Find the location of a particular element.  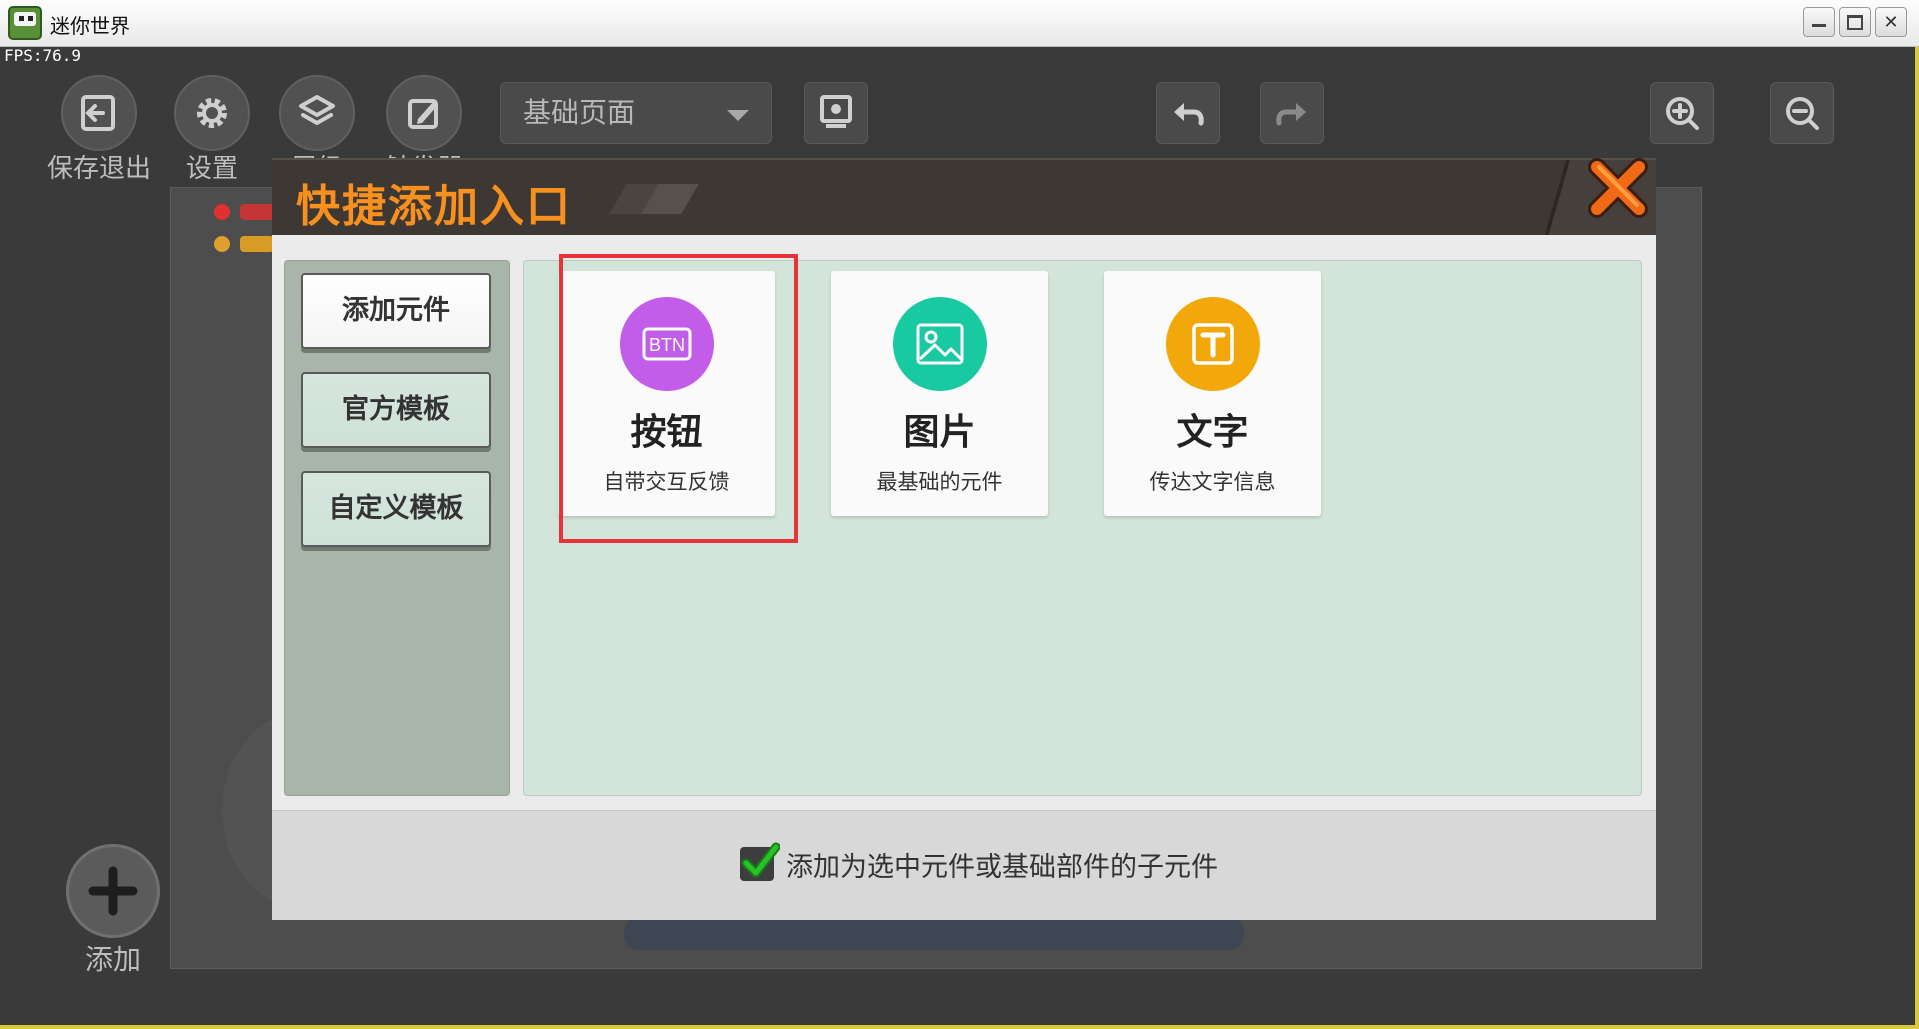

monitor-icon is located at coordinates (836, 111).